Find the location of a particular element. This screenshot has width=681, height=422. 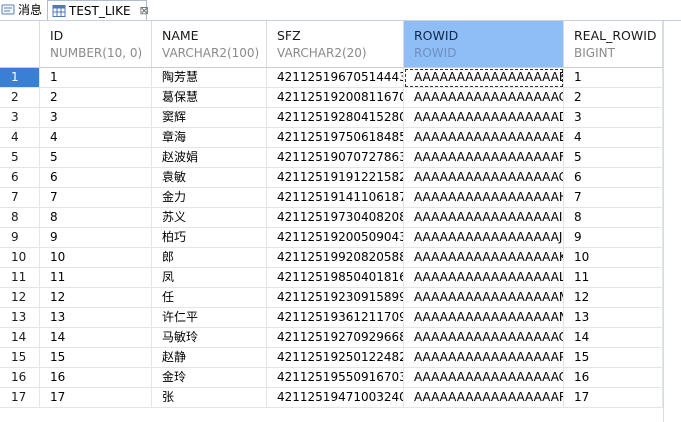

sfz-cell: 421125192709296686 is located at coordinates (335, 338).